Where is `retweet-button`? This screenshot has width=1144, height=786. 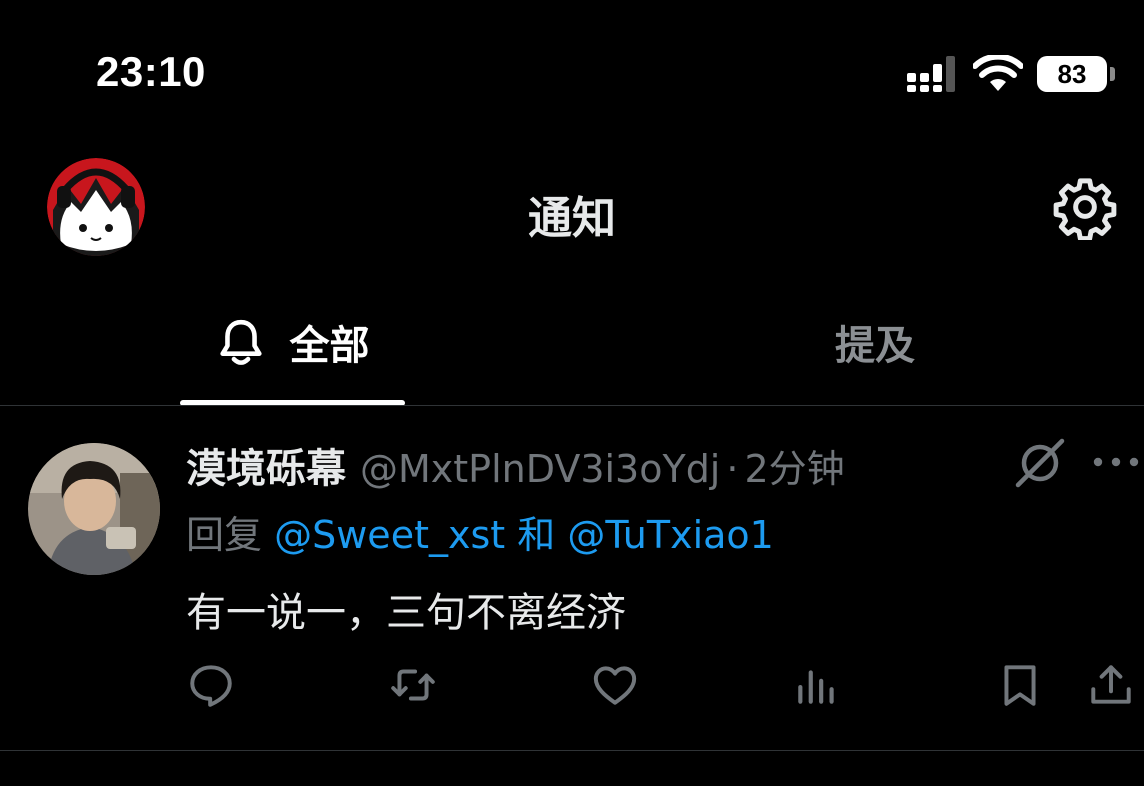
retweet-button is located at coordinates (413, 685).